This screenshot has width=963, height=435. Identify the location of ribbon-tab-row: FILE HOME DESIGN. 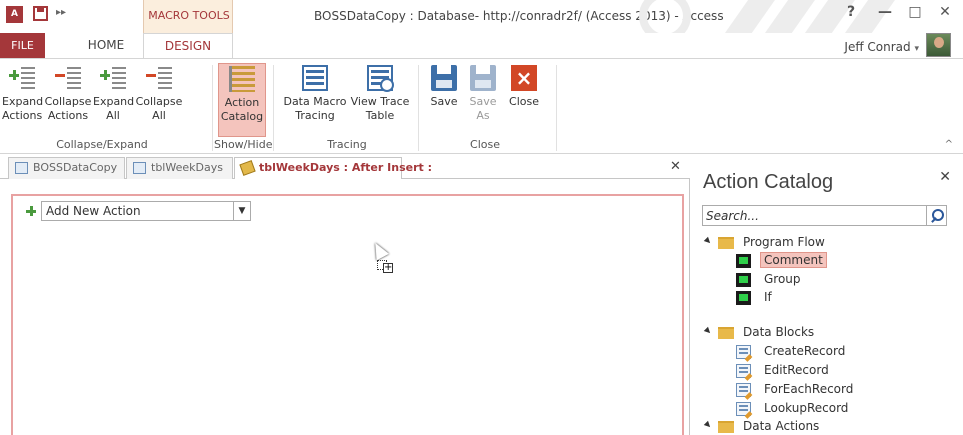
(481, 46).